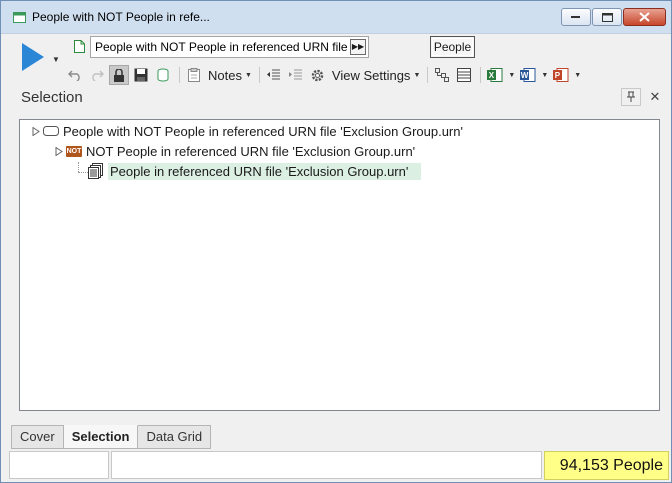  What do you see at coordinates (452, 47) in the screenshot?
I see `entity-selector: People` at bounding box center [452, 47].